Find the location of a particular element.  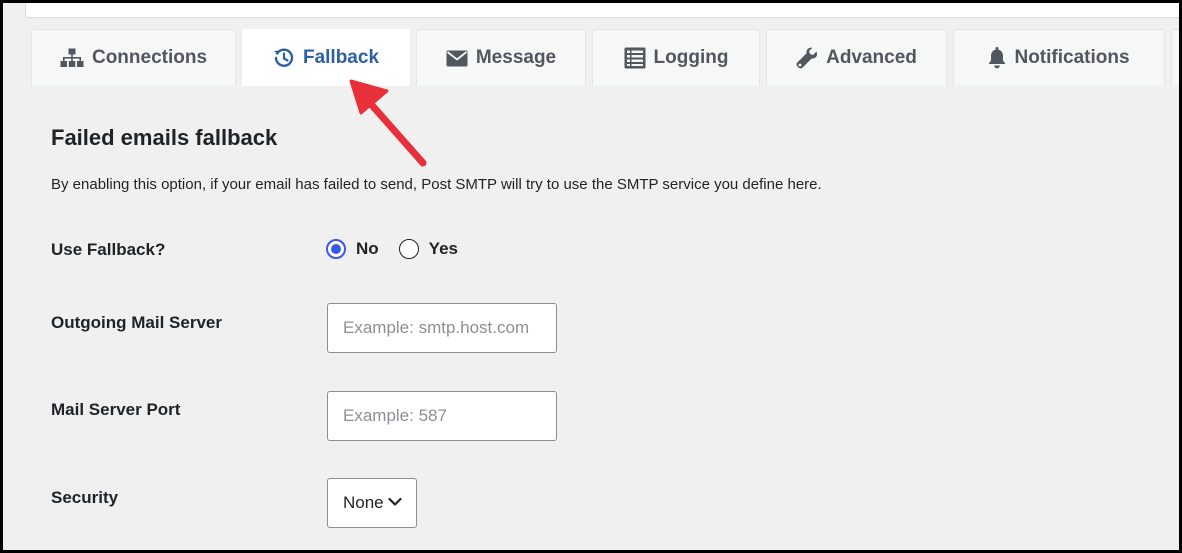

mail-server-port-label: Mail Server Port is located at coordinates (116, 409).